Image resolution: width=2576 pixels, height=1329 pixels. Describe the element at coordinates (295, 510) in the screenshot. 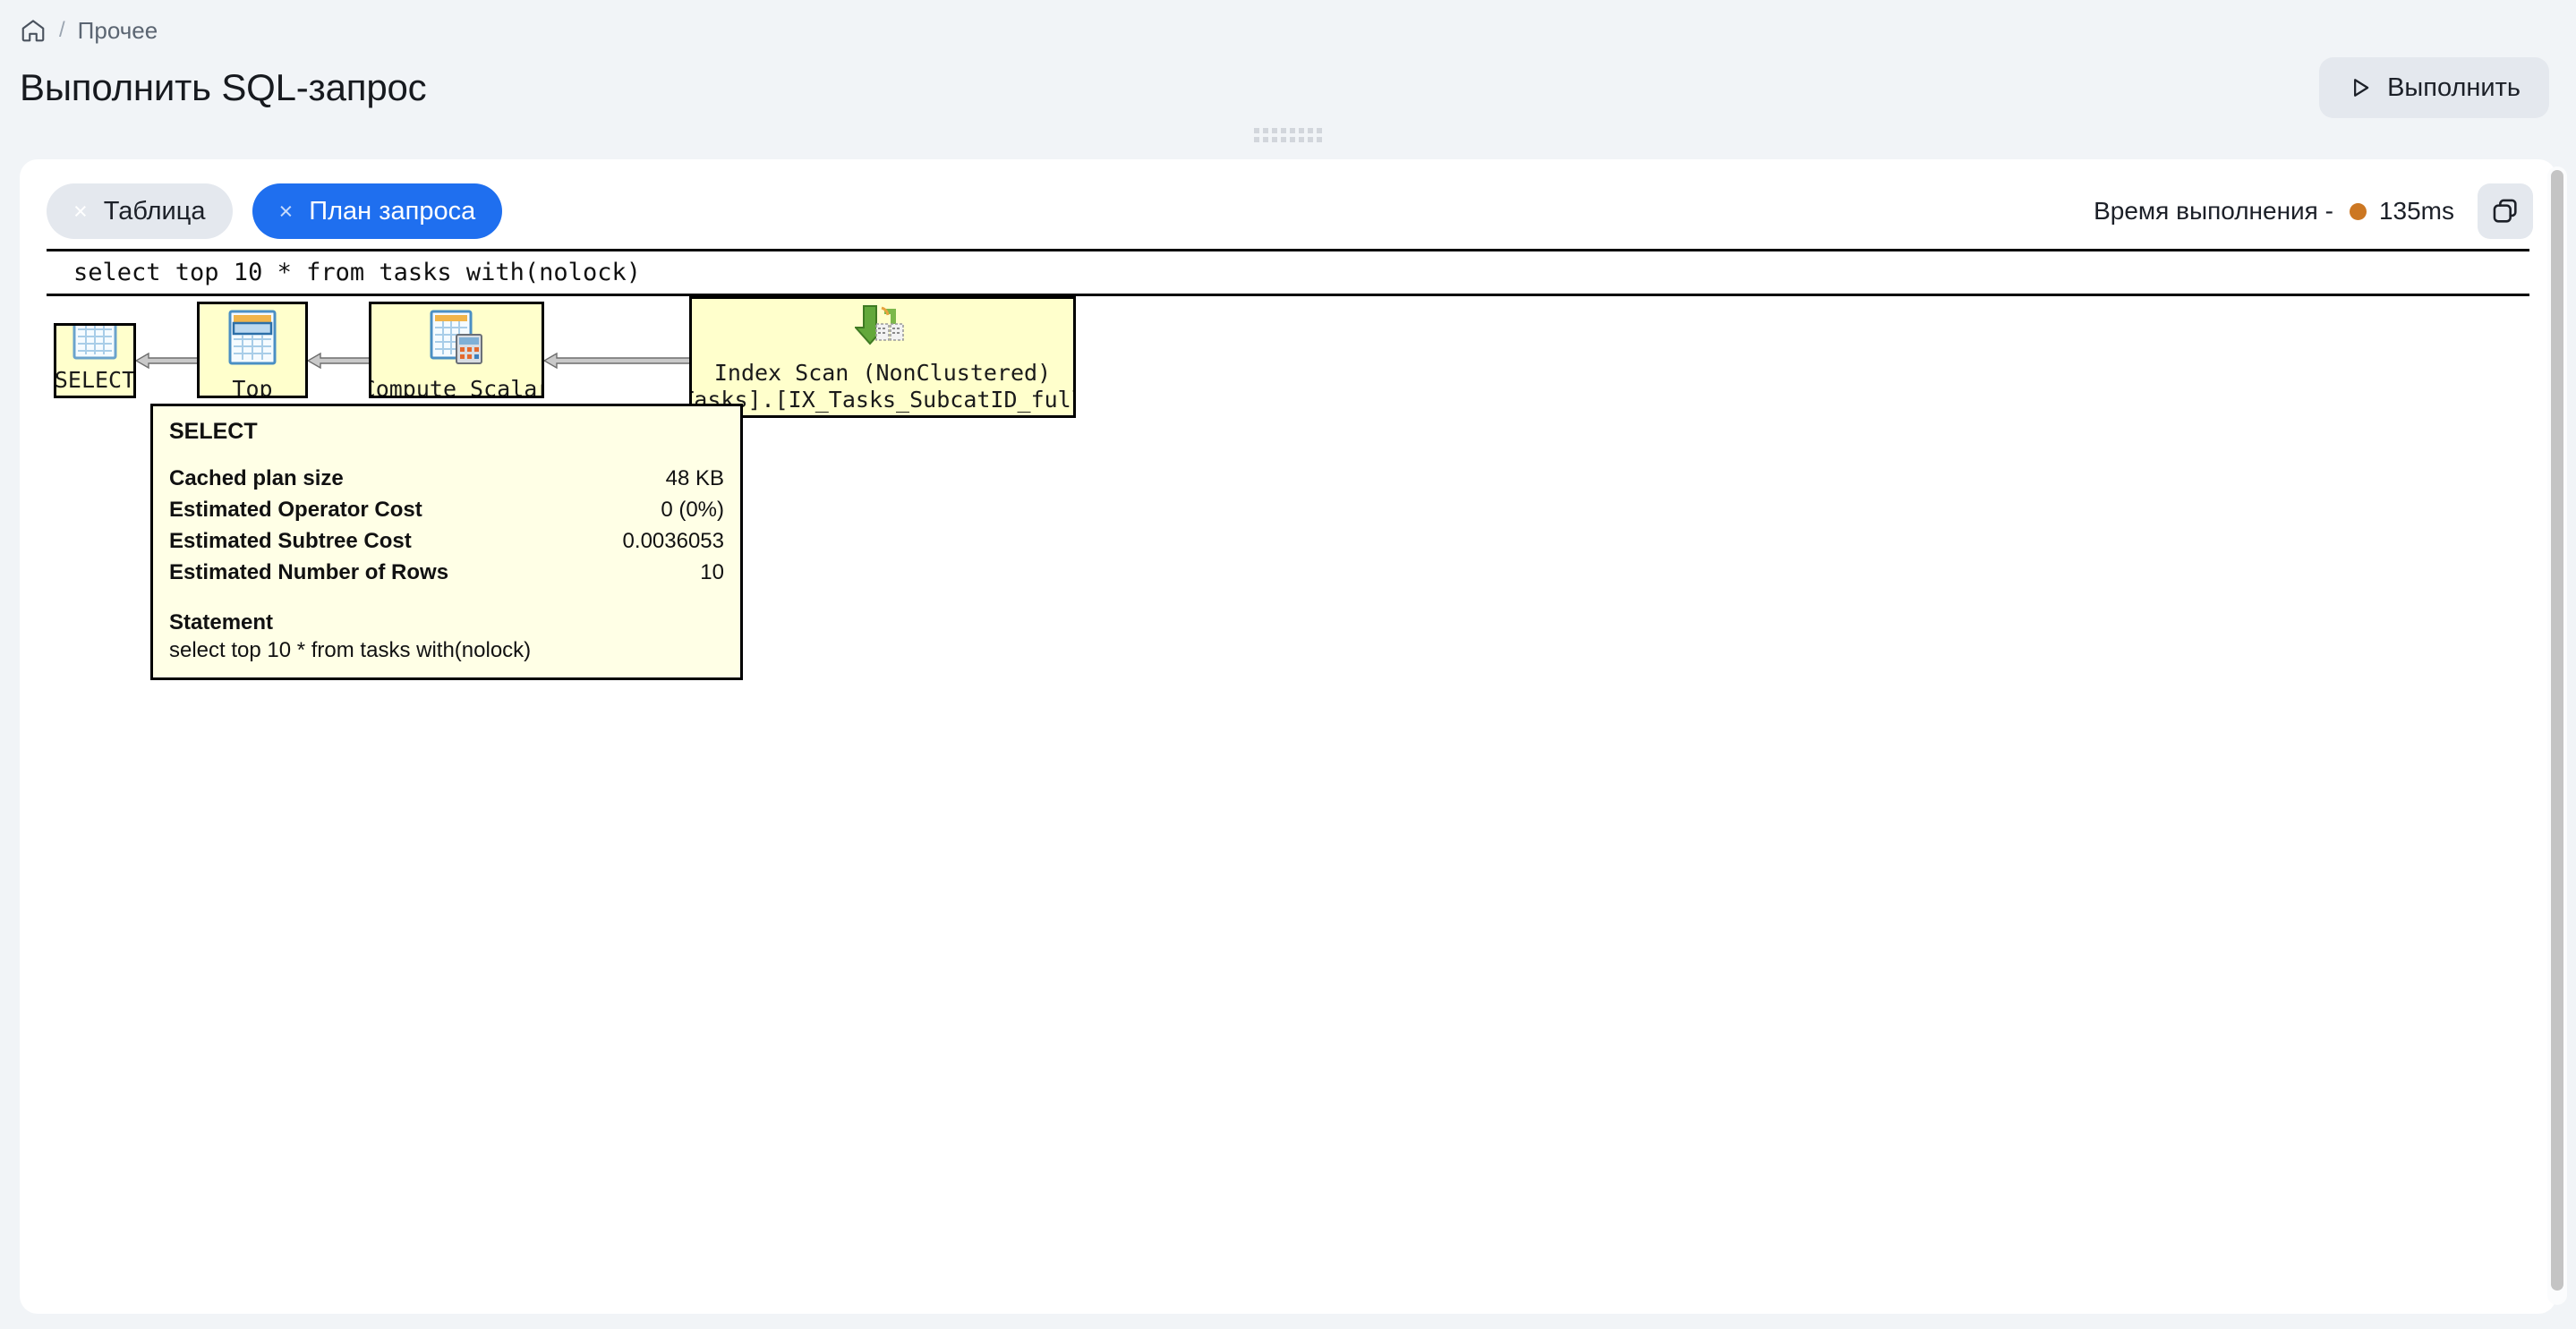

I see `tooltip-key: Estimated Operator Cost` at that location.